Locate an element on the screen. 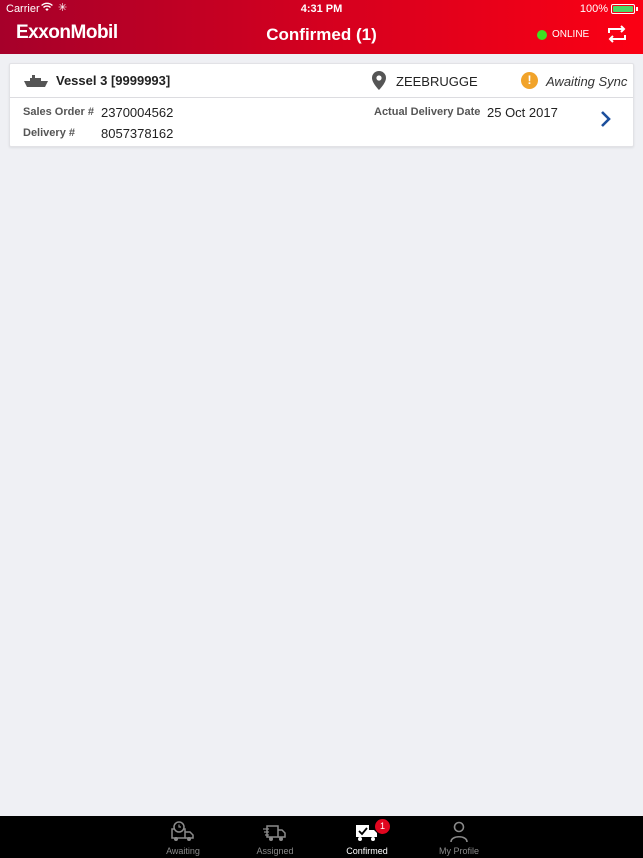 The width and height of the screenshot is (643, 858). sync-icon is located at coordinates (617, 34).